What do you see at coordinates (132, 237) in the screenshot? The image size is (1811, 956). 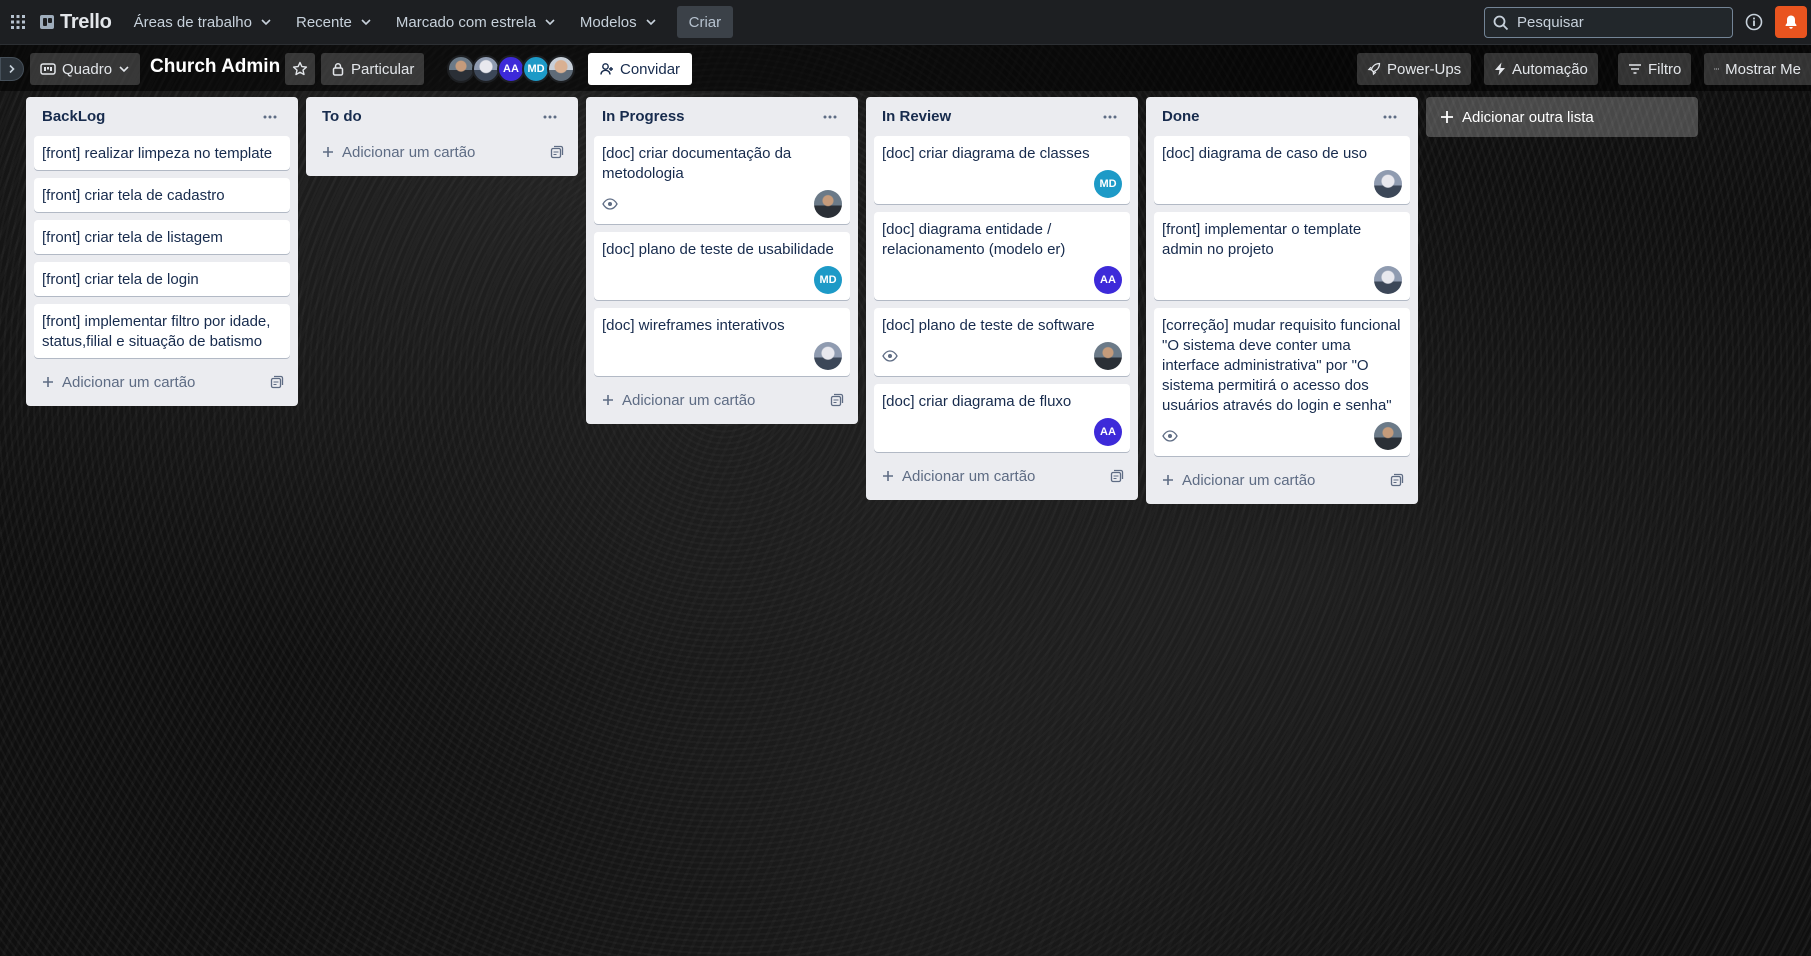 I see `card-title: [front] criar tela de listagem` at bounding box center [132, 237].